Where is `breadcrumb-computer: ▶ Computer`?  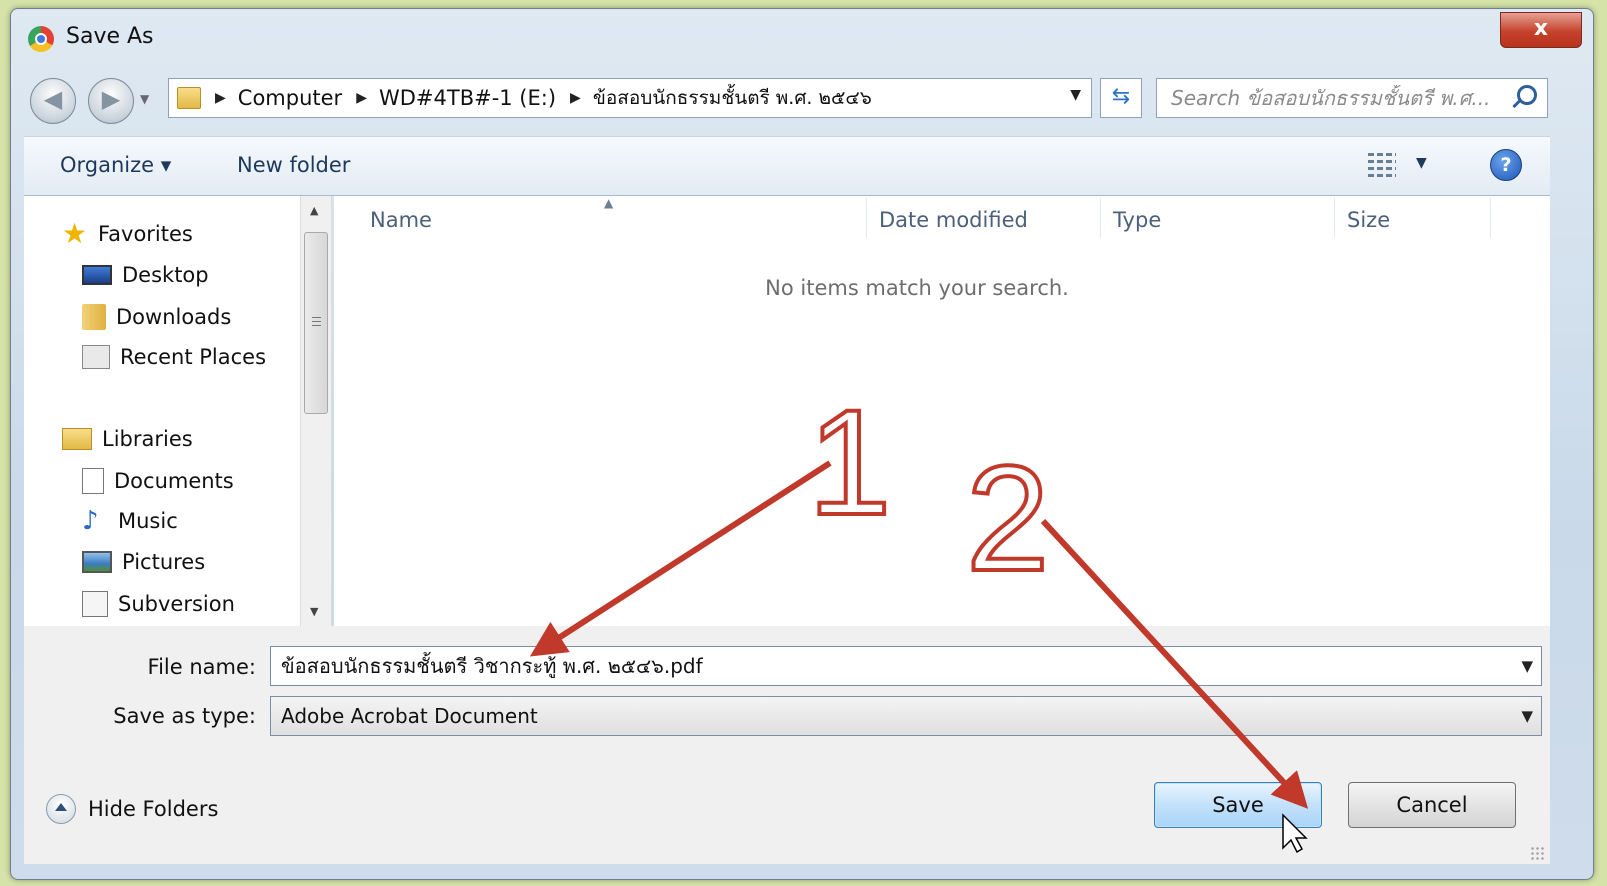
breadcrumb-computer: ▶ Computer is located at coordinates (271, 98).